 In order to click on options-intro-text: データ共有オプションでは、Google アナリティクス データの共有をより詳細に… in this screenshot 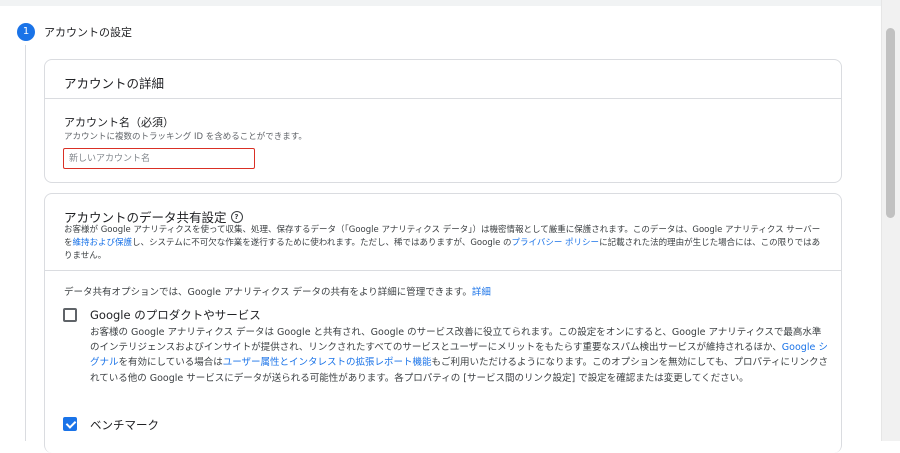, I will do `click(268, 292)`.